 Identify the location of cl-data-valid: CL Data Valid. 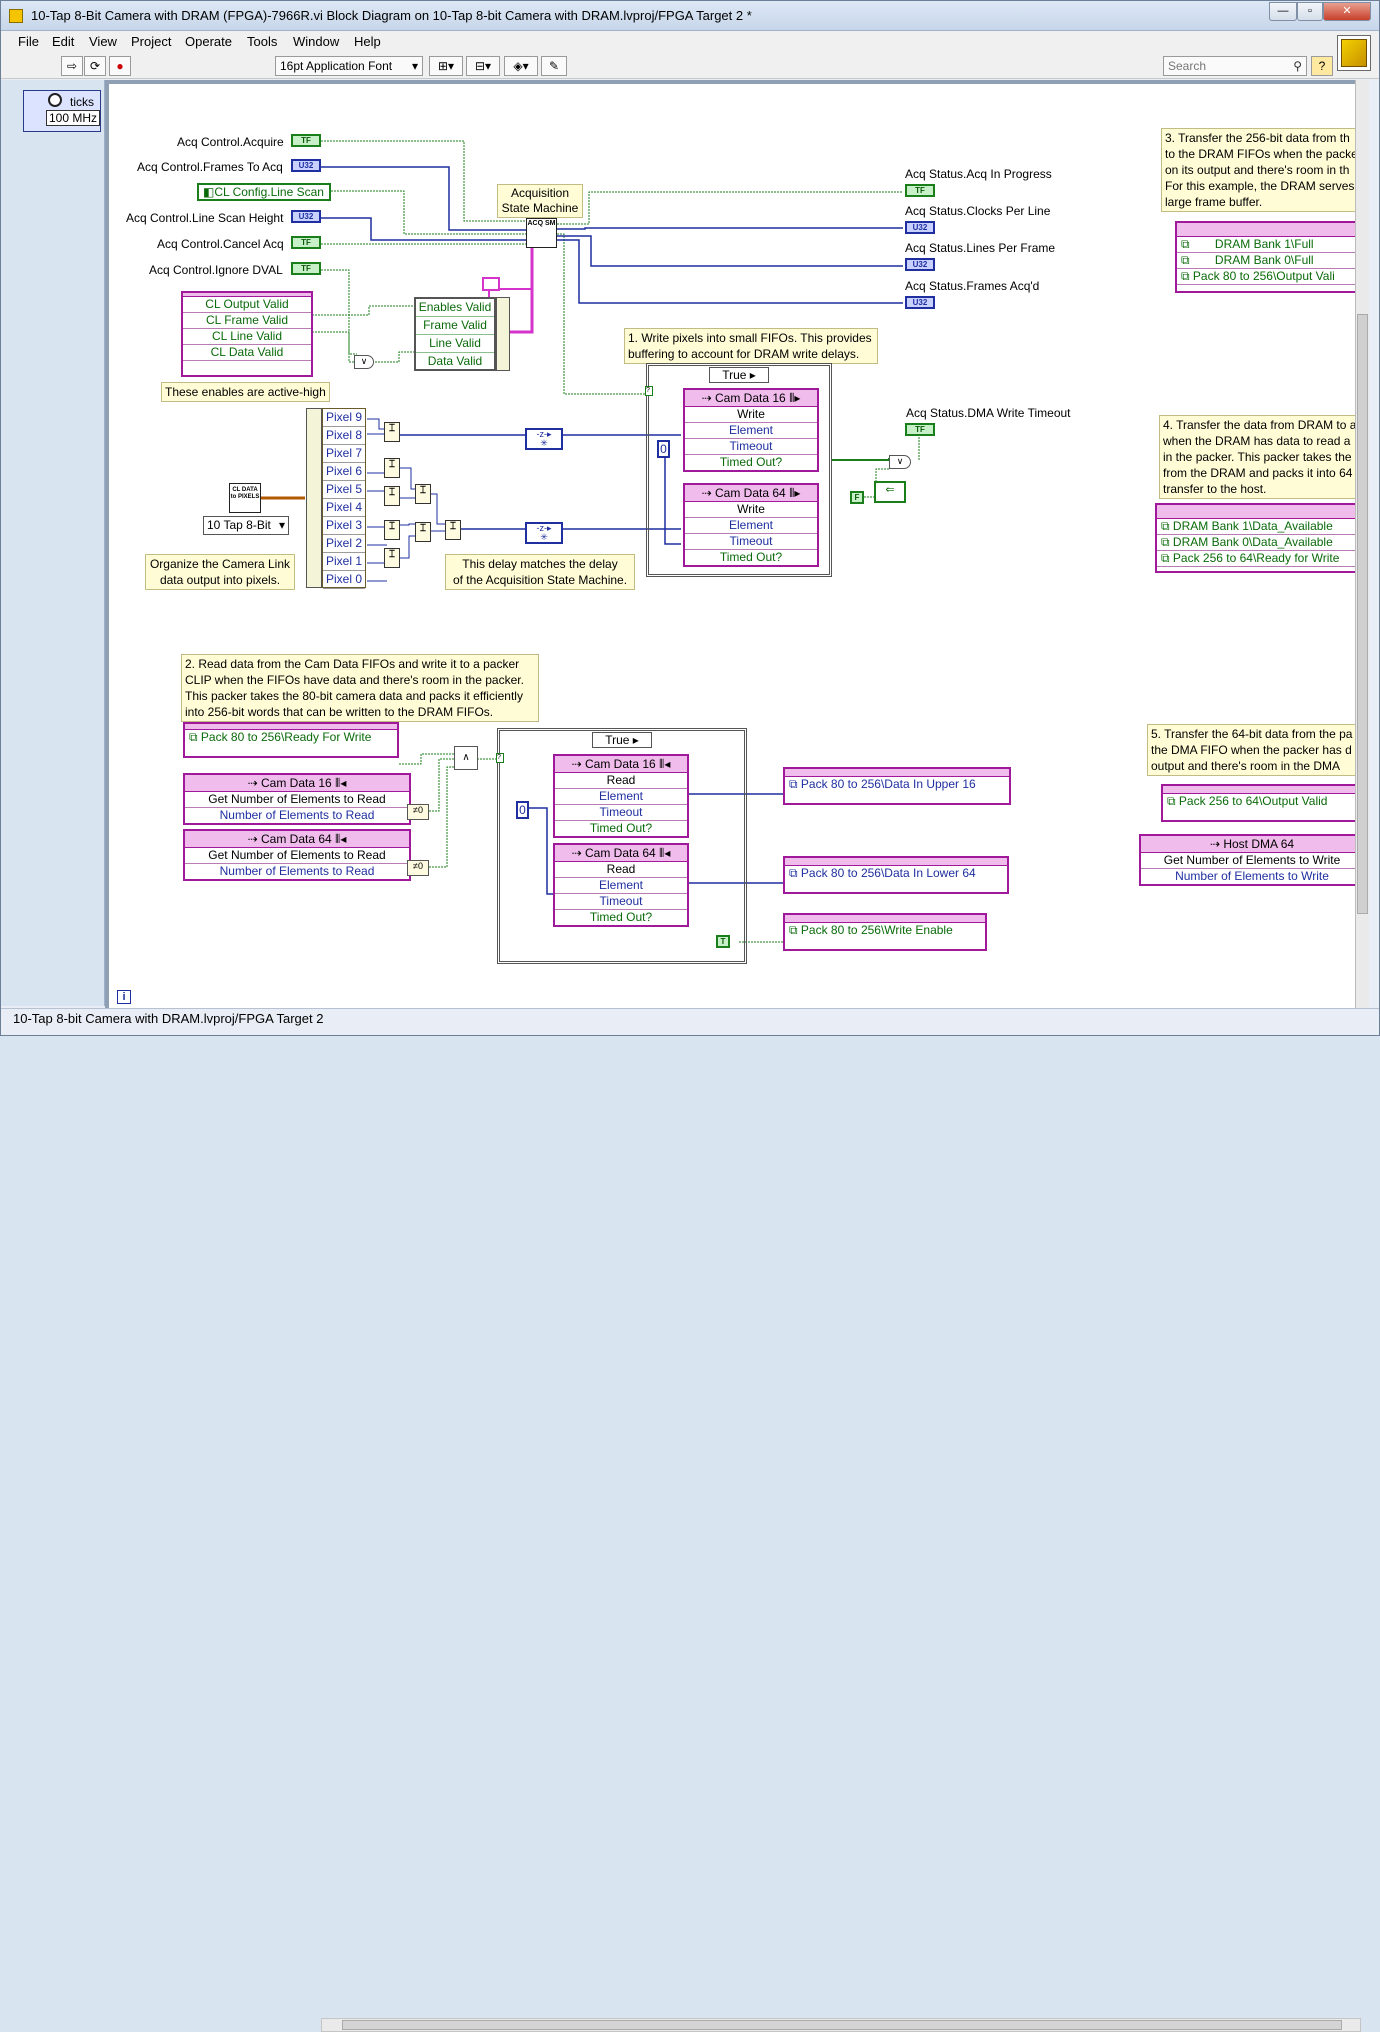
(247, 353).